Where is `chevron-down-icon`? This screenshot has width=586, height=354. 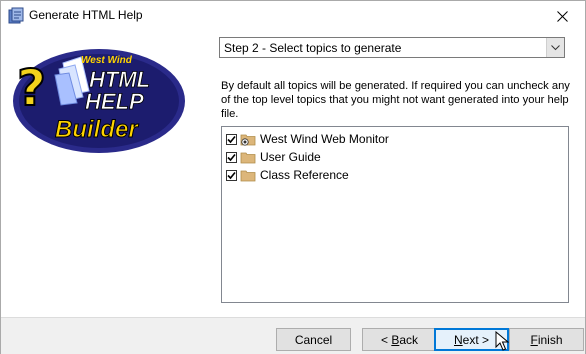 chevron-down-icon is located at coordinates (555, 47).